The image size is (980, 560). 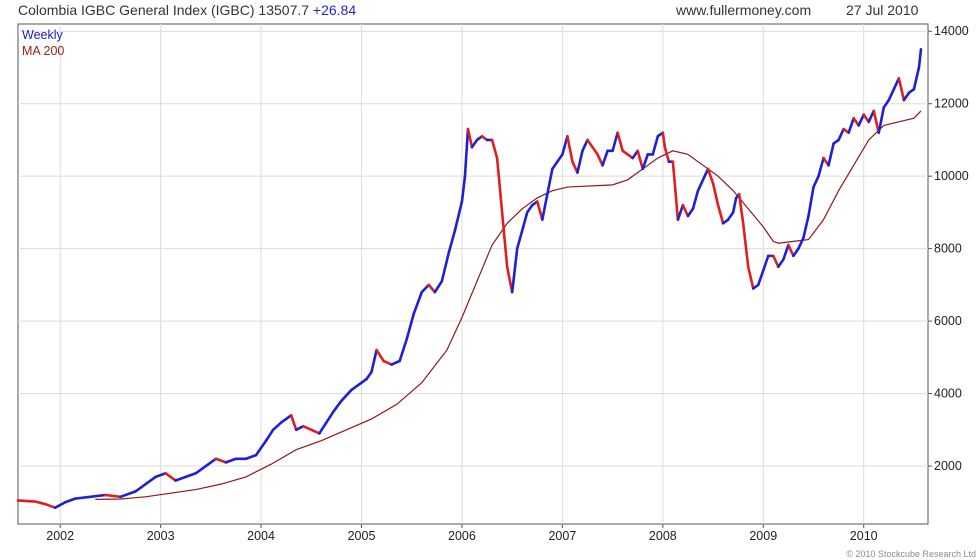 I want to click on x-tick-label: 2010, so click(x=864, y=536).